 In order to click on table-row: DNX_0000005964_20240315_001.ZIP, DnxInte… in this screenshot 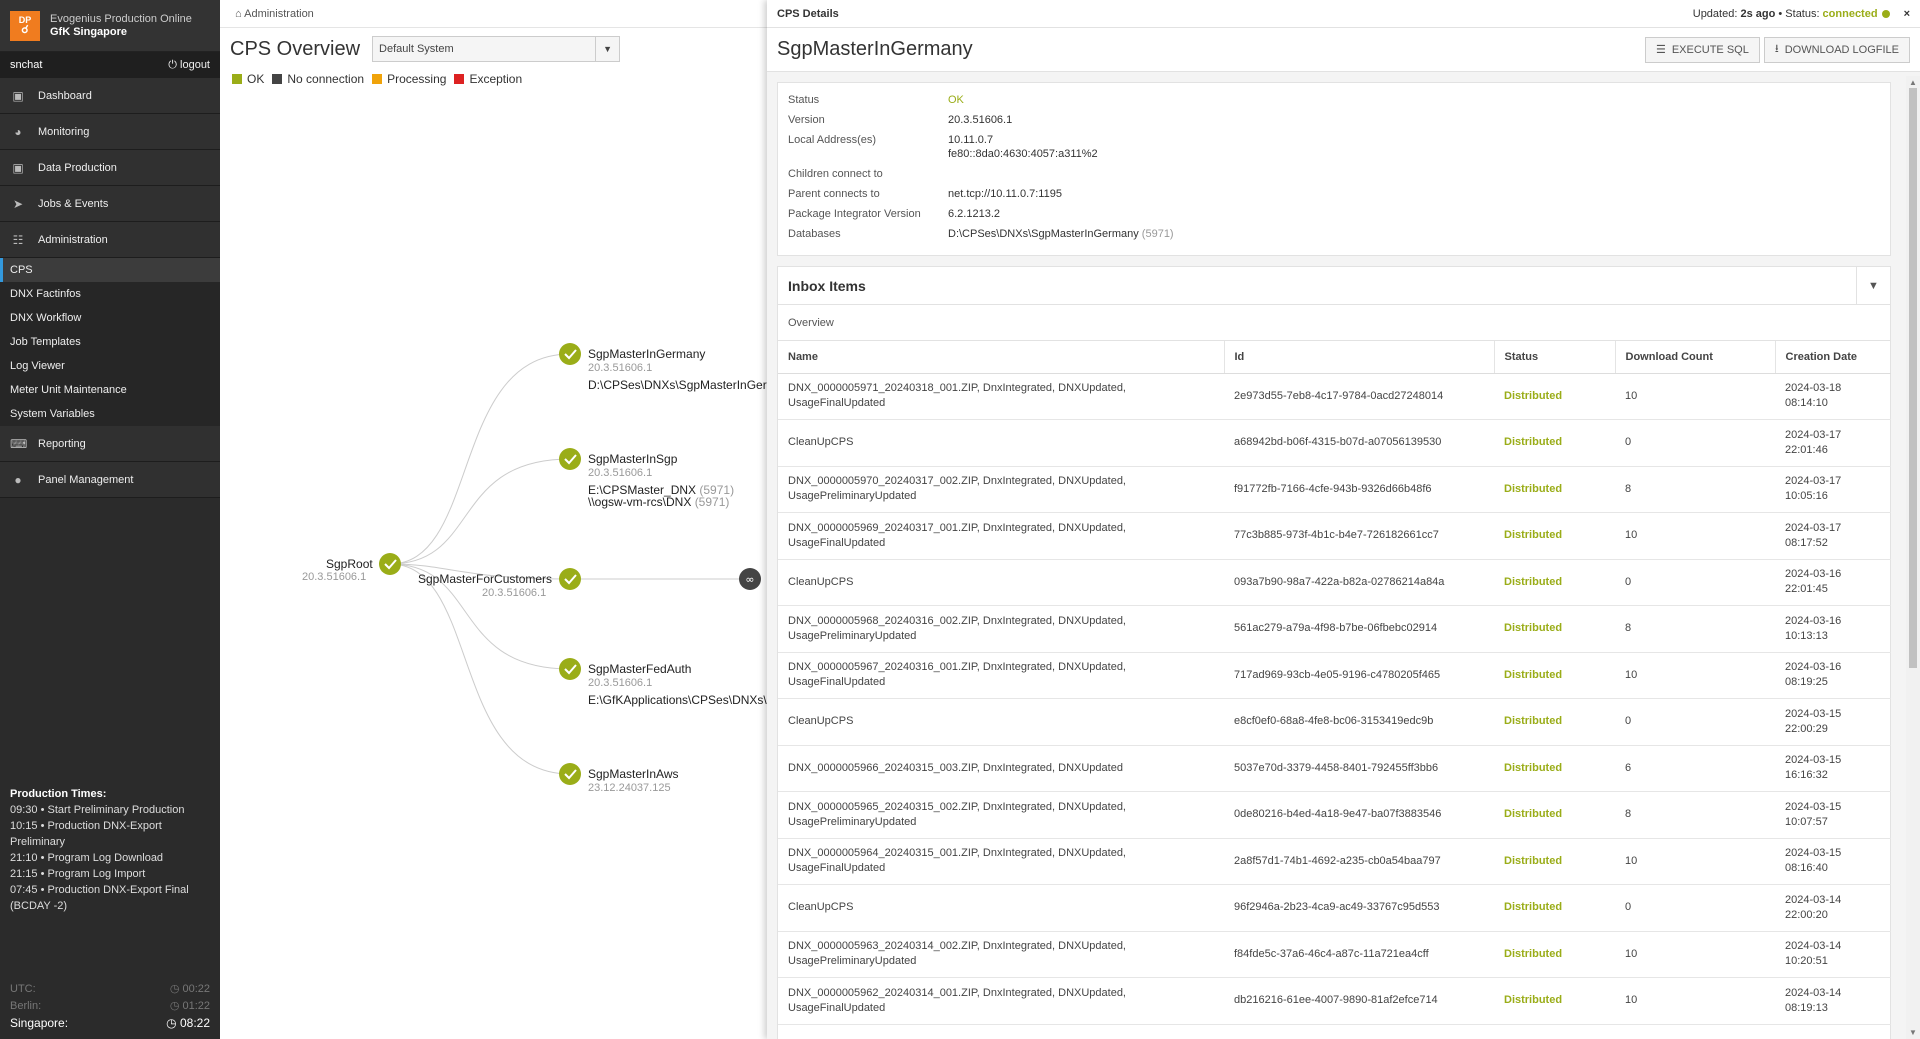, I will do `click(1334, 861)`.